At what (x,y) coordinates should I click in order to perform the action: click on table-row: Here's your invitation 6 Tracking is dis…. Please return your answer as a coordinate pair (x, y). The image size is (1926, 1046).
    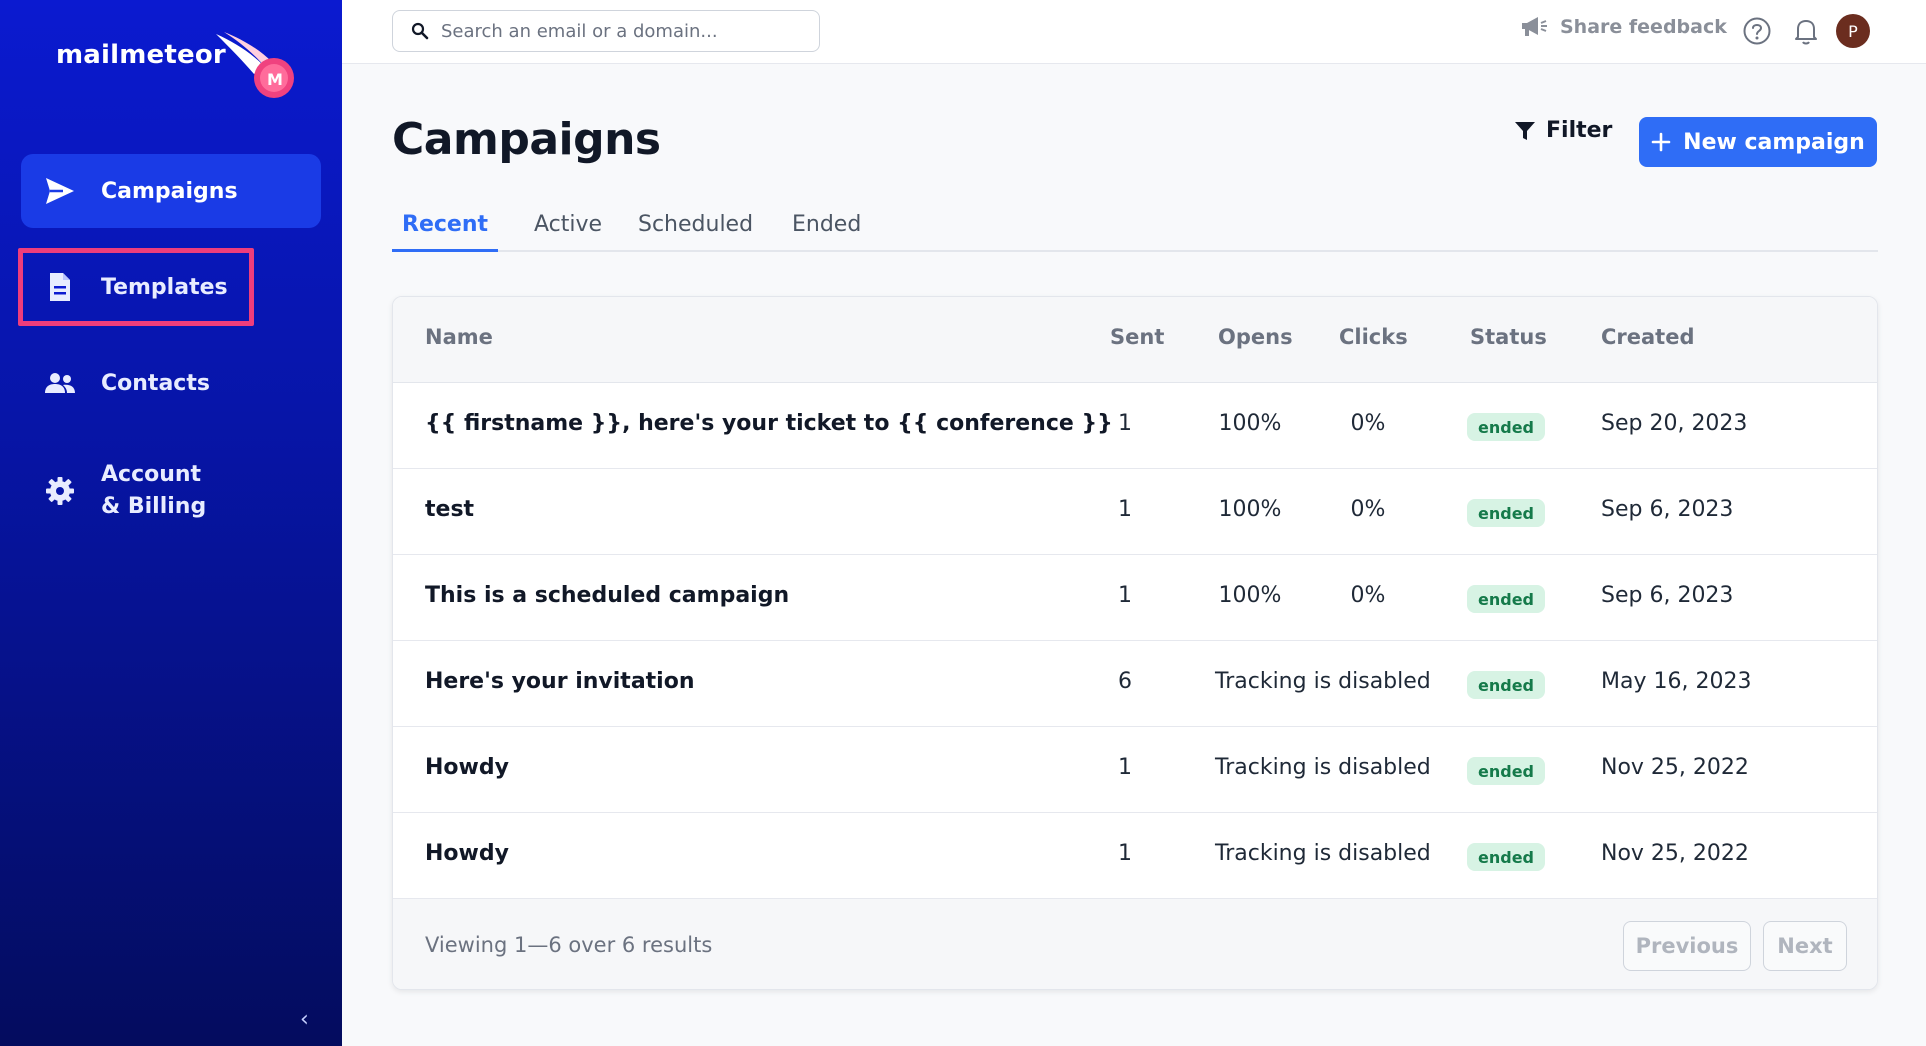
    Looking at the image, I should click on (1135, 684).